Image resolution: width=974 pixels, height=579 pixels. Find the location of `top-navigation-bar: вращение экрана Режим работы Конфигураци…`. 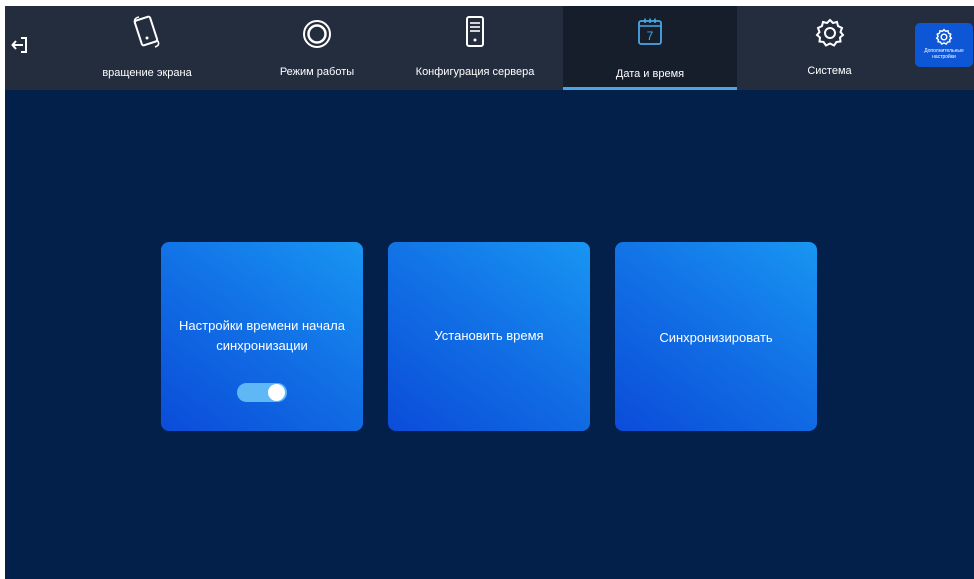

top-navigation-bar: вращение экрана Режим работы Конфигураци… is located at coordinates (489, 48).